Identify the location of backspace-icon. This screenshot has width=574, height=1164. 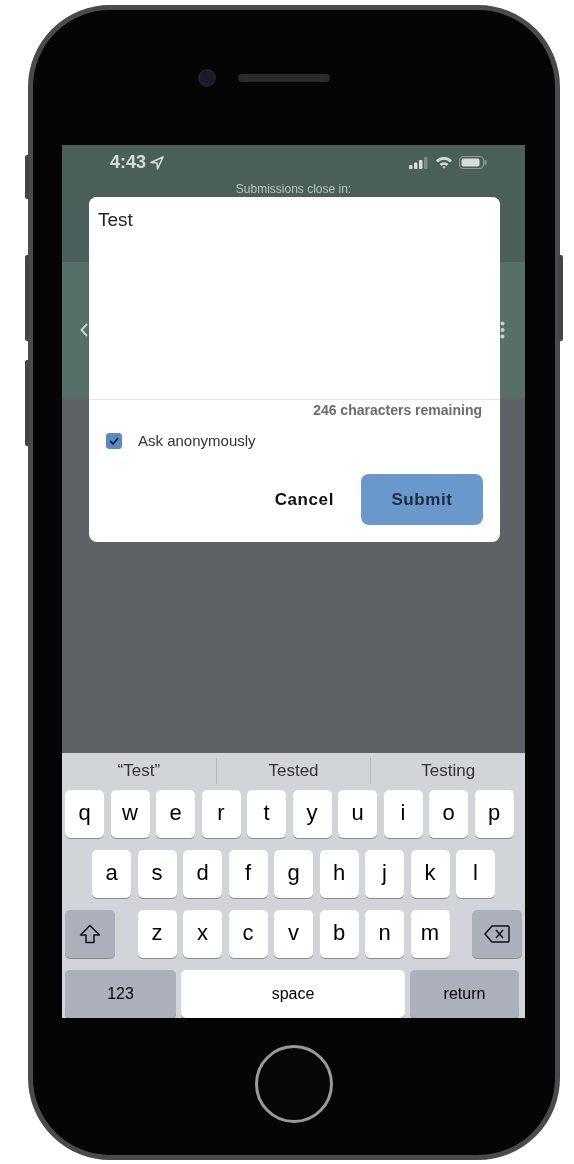
(497, 934).